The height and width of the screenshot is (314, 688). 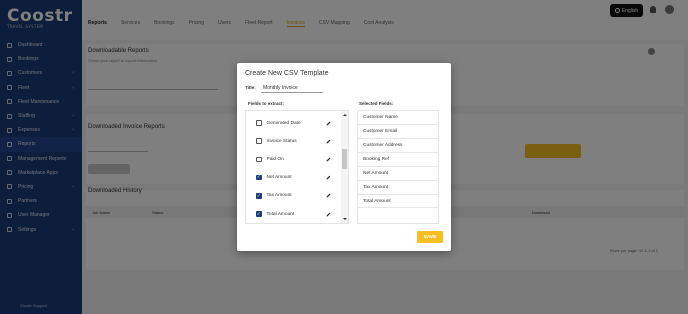 What do you see at coordinates (398, 145) in the screenshot?
I see `selected-field-item: Customer Address` at bounding box center [398, 145].